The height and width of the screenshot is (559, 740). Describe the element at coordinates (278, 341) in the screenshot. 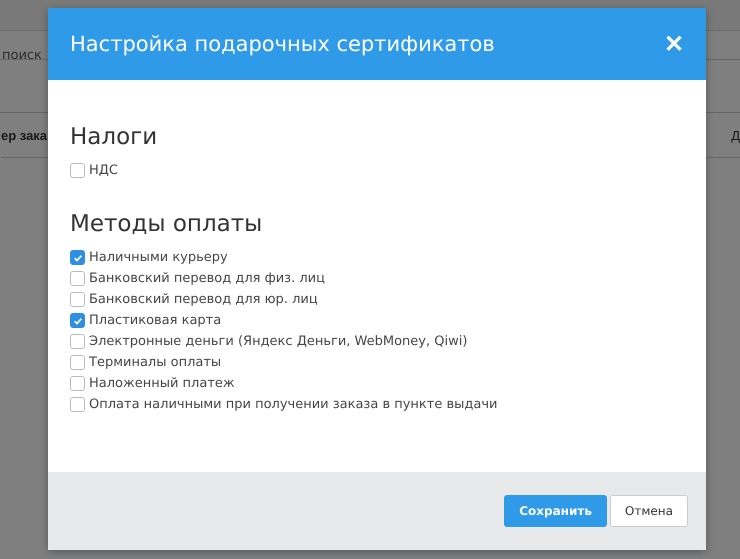

I see `checkbox-label: Электронные деньги (Яндекс Деньги, WebMoney, Qiwi)` at that location.